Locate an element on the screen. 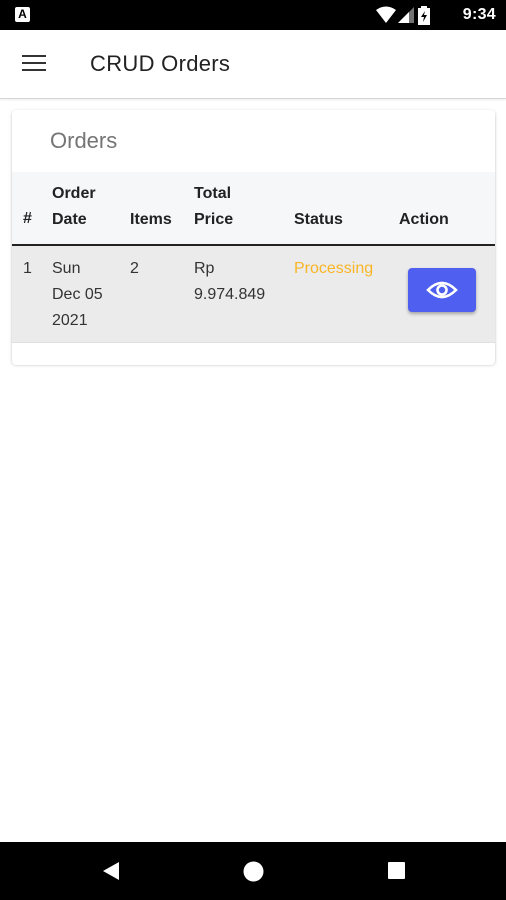 The image size is (506, 900). row-date-year: 2021 is located at coordinates (70, 320).